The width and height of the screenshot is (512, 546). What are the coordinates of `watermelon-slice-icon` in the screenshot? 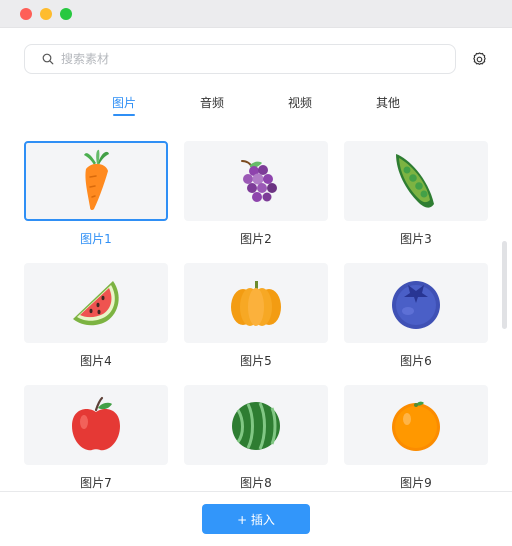 It's located at (96, 303).